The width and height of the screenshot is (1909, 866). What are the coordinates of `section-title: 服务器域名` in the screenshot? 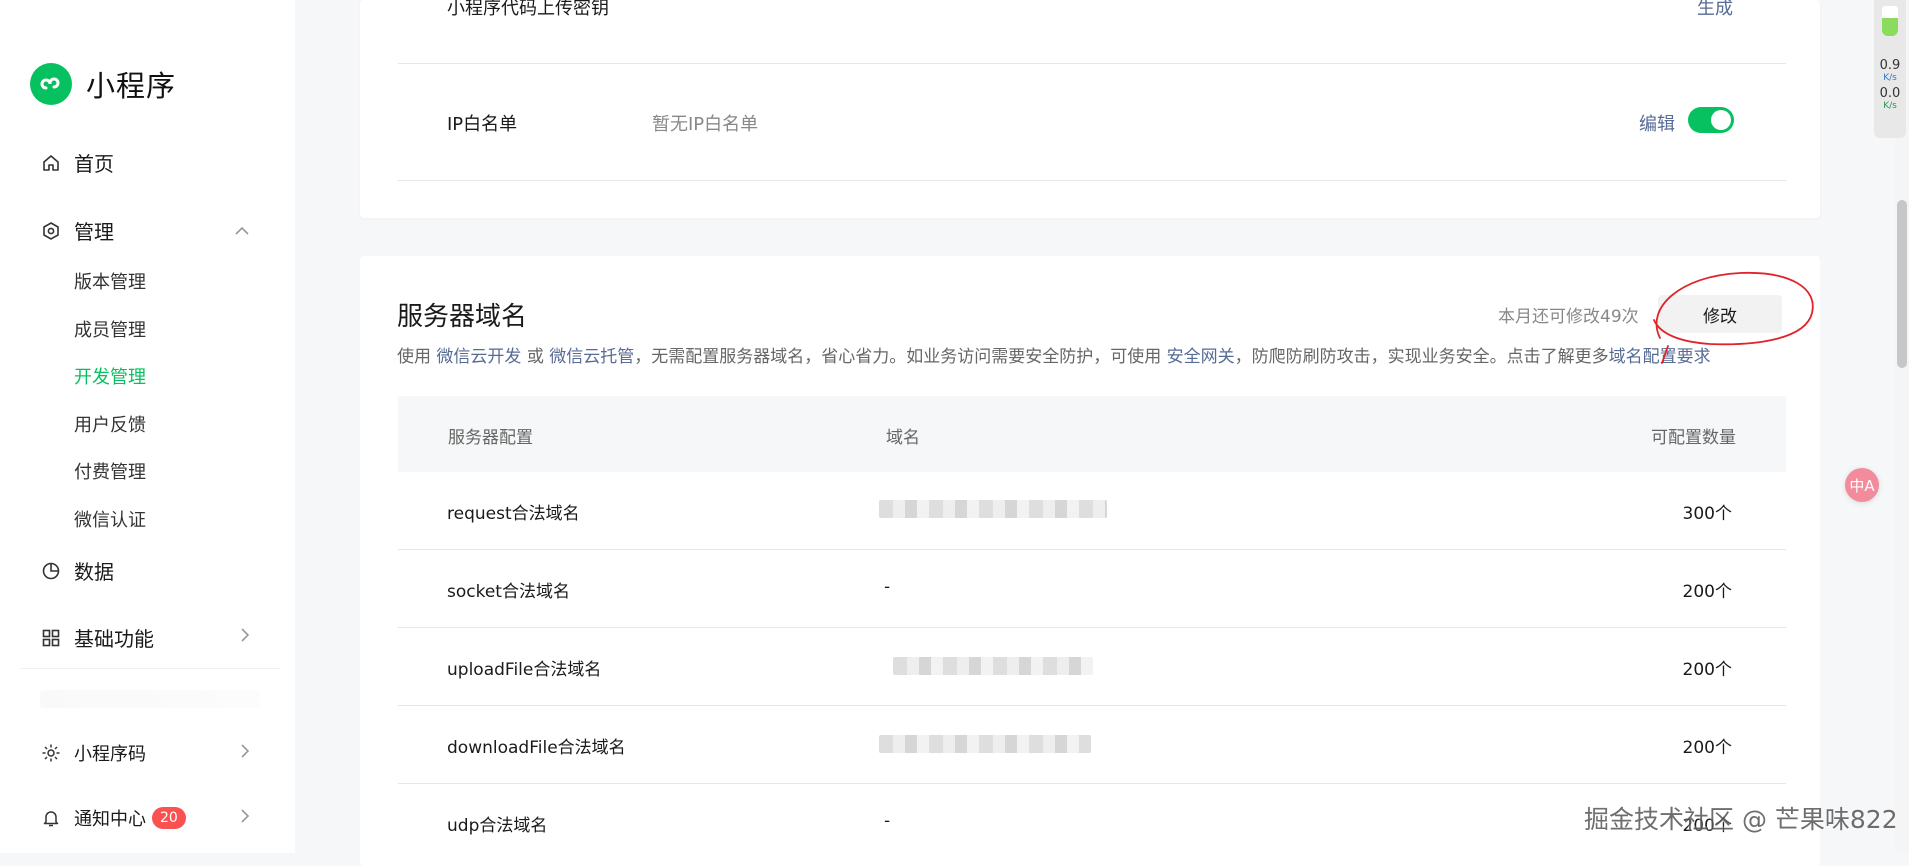 It's located at (462, 317).